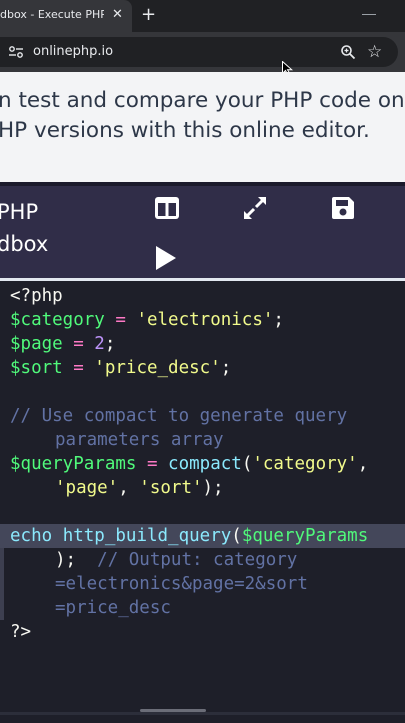 This screenshot has height=723, width=405. I want to click on minimize-window-icon, so click(369, 14).